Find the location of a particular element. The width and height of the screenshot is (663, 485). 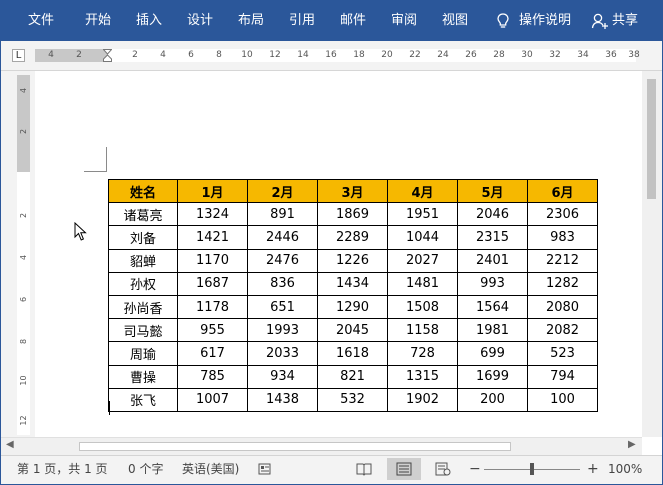

tab-design: 设计 is located at coordinates (200, 21).